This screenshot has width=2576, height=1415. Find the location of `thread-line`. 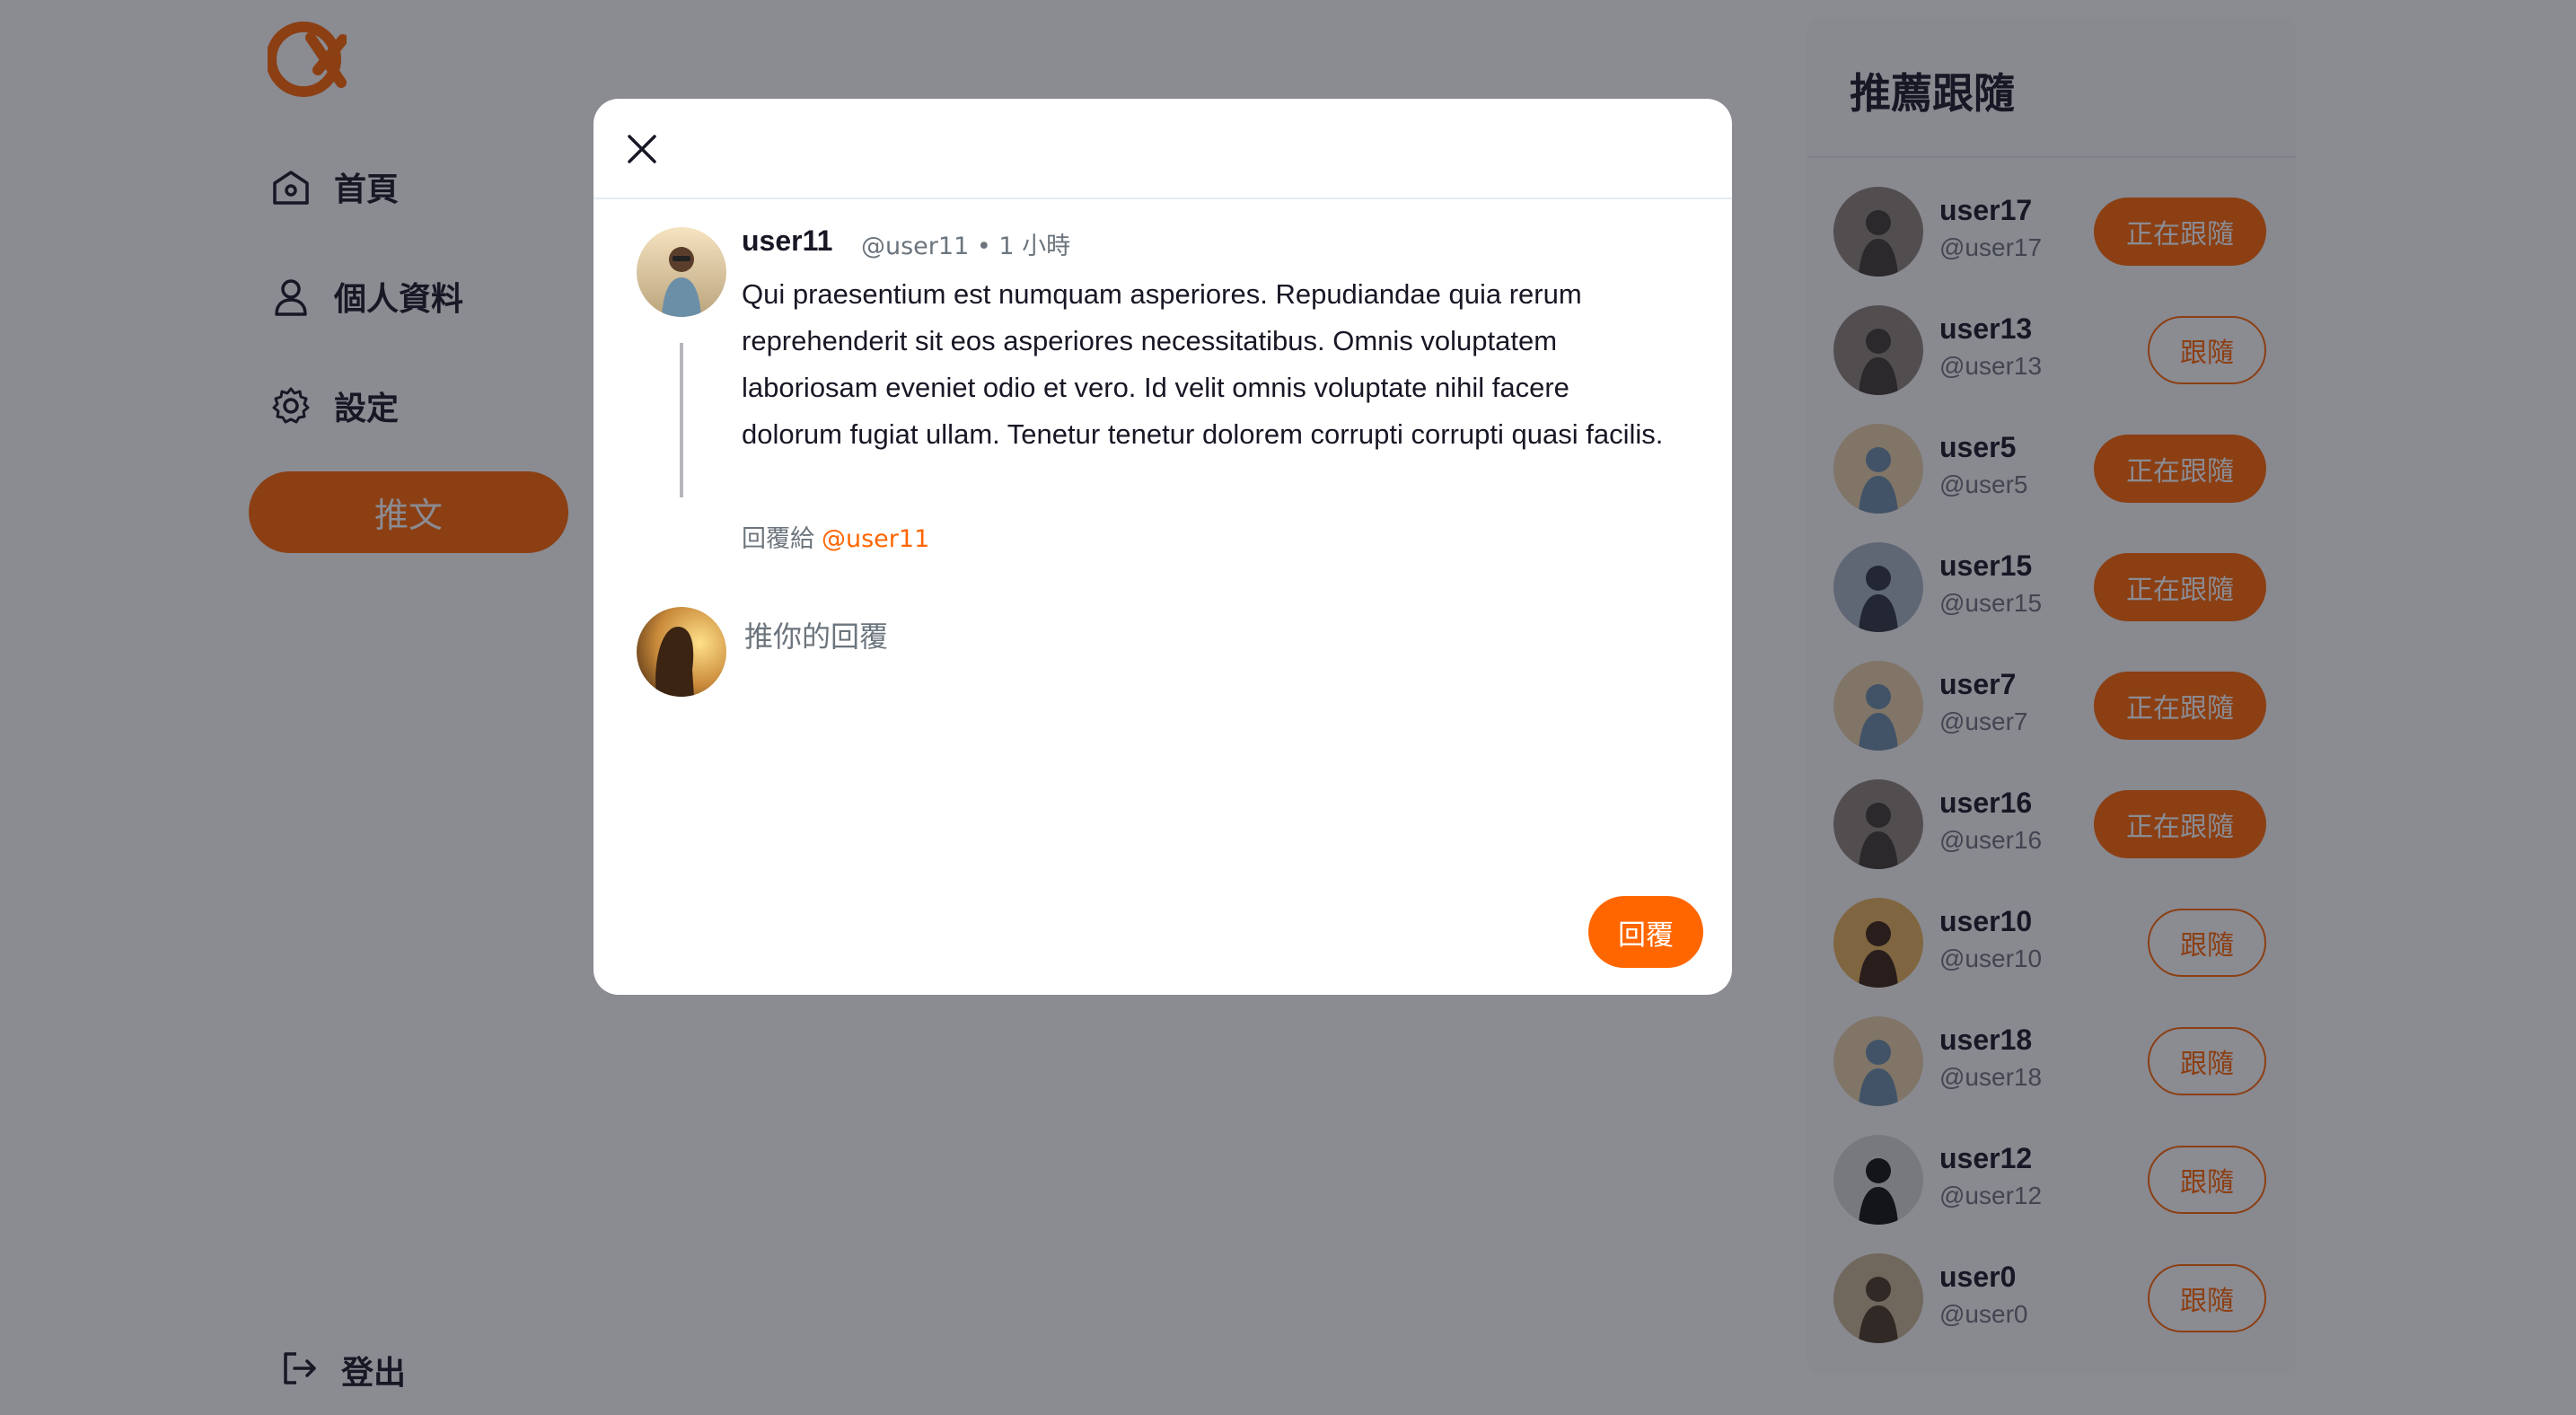

thread-line is located at coordinates (681, 420).